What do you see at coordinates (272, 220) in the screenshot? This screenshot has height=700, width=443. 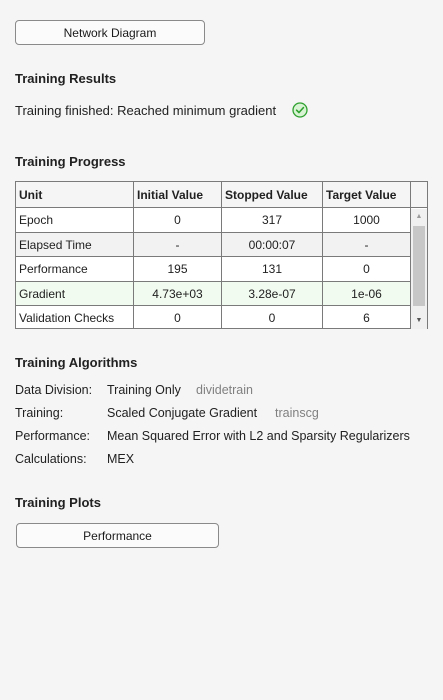 I see `table-cell-stopped: 317` at bounding box center [272, 220].